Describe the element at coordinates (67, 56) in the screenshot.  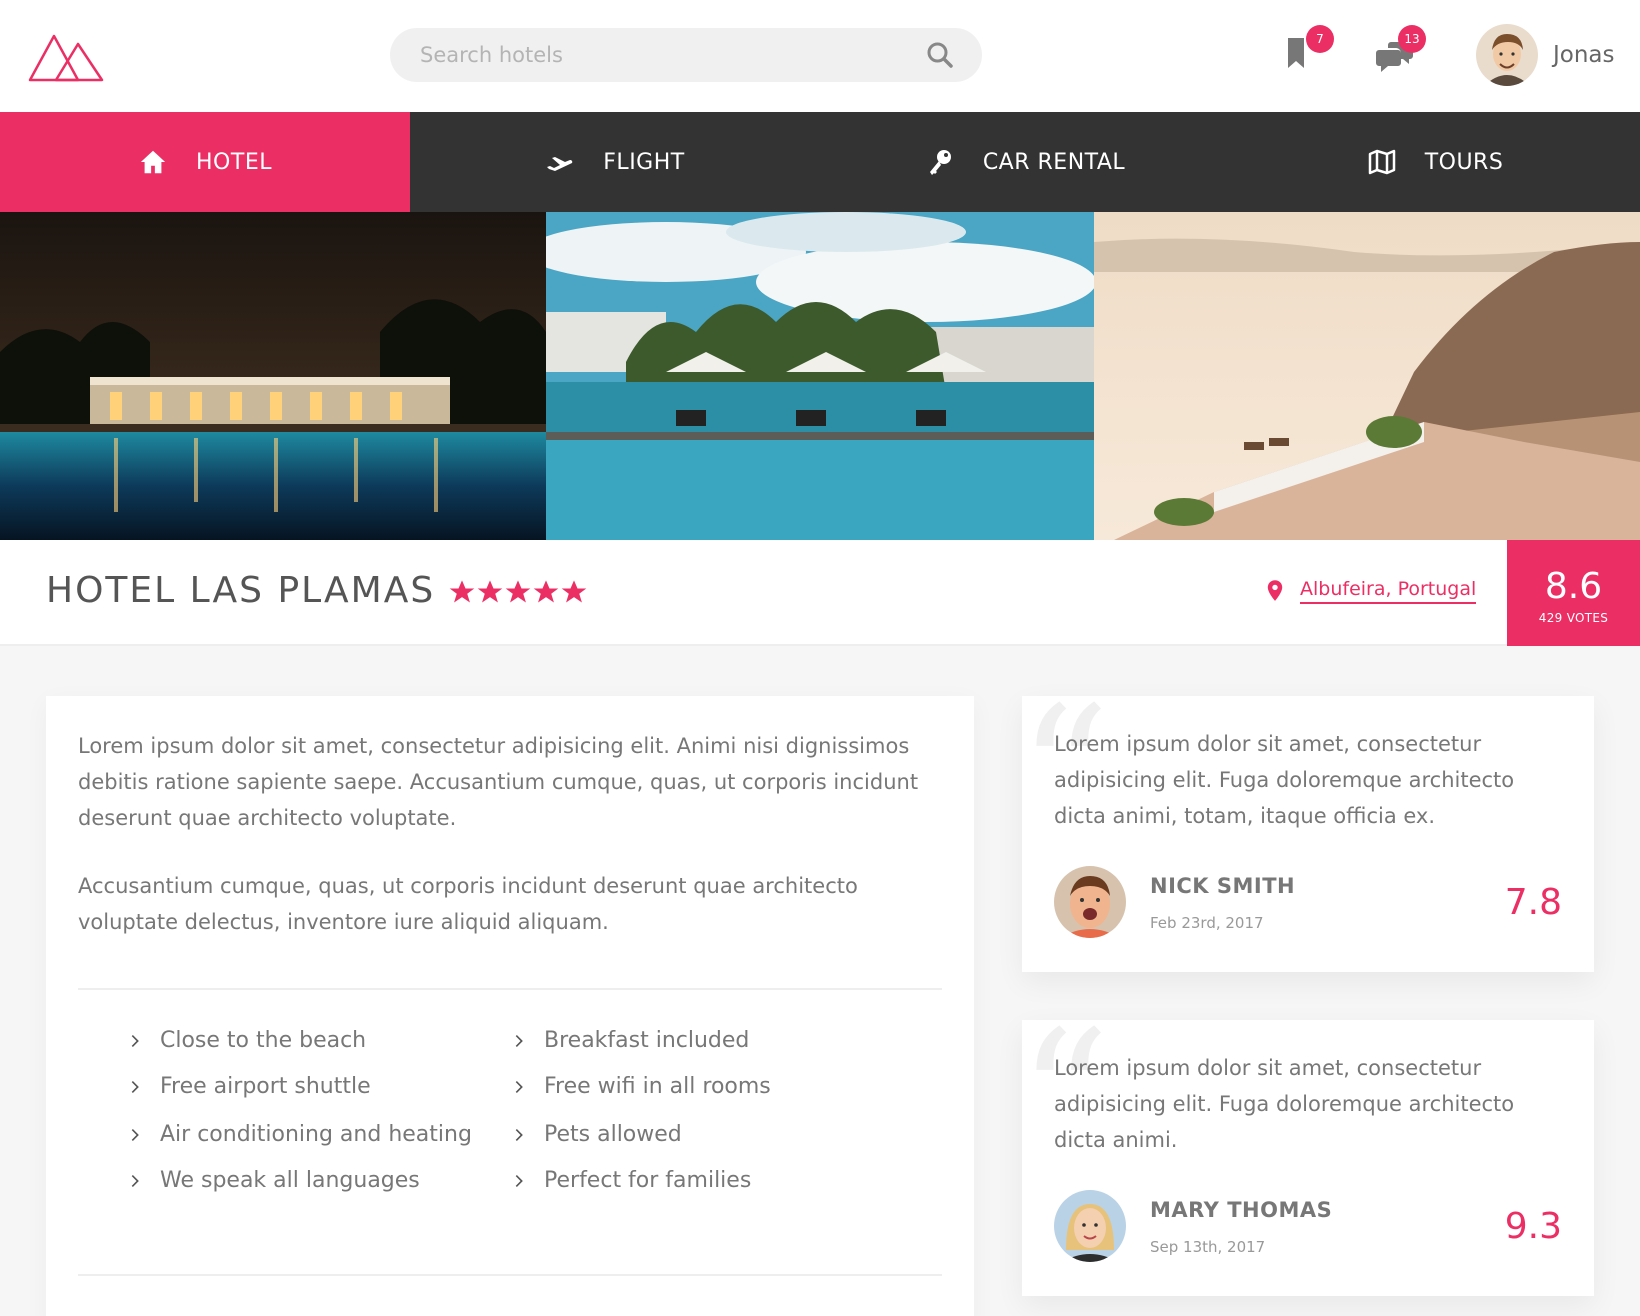
I see `trillo-logo-icon` at that location.